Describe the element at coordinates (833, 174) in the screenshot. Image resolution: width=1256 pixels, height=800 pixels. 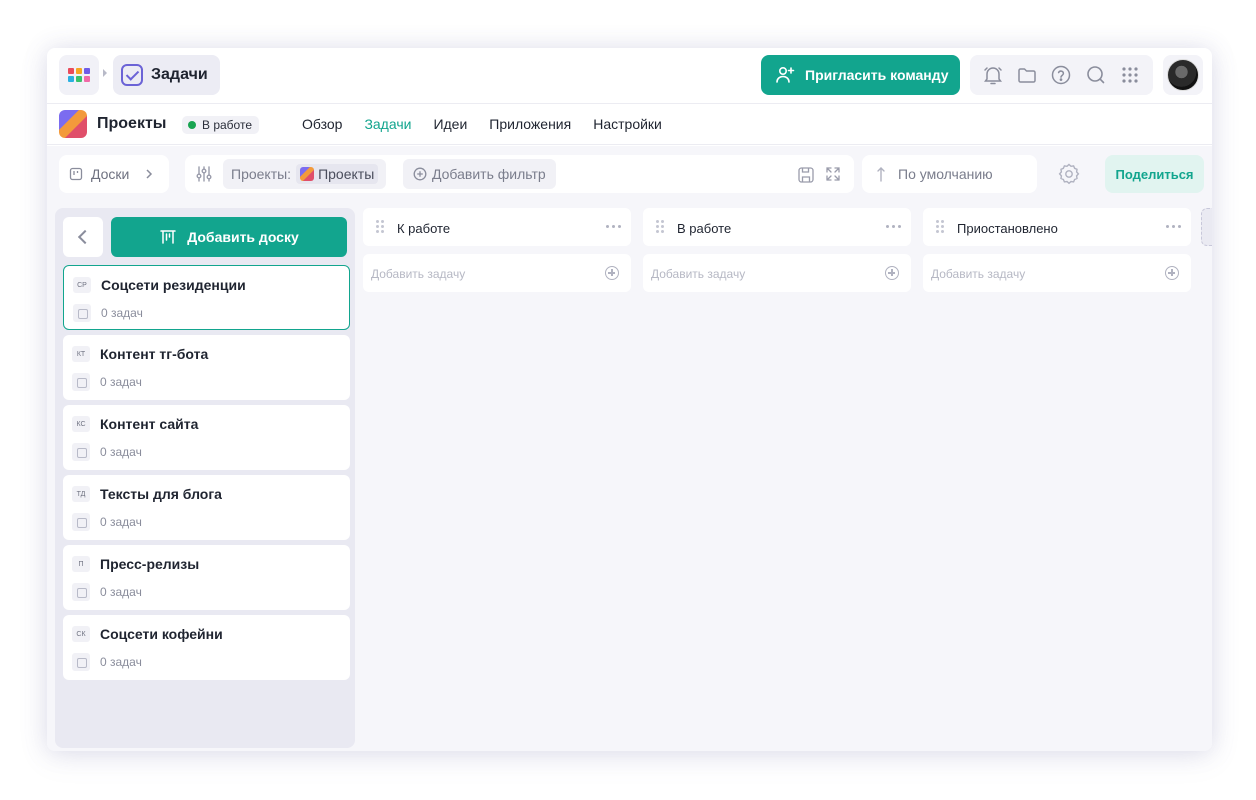
I see `expand-icon` at that location.